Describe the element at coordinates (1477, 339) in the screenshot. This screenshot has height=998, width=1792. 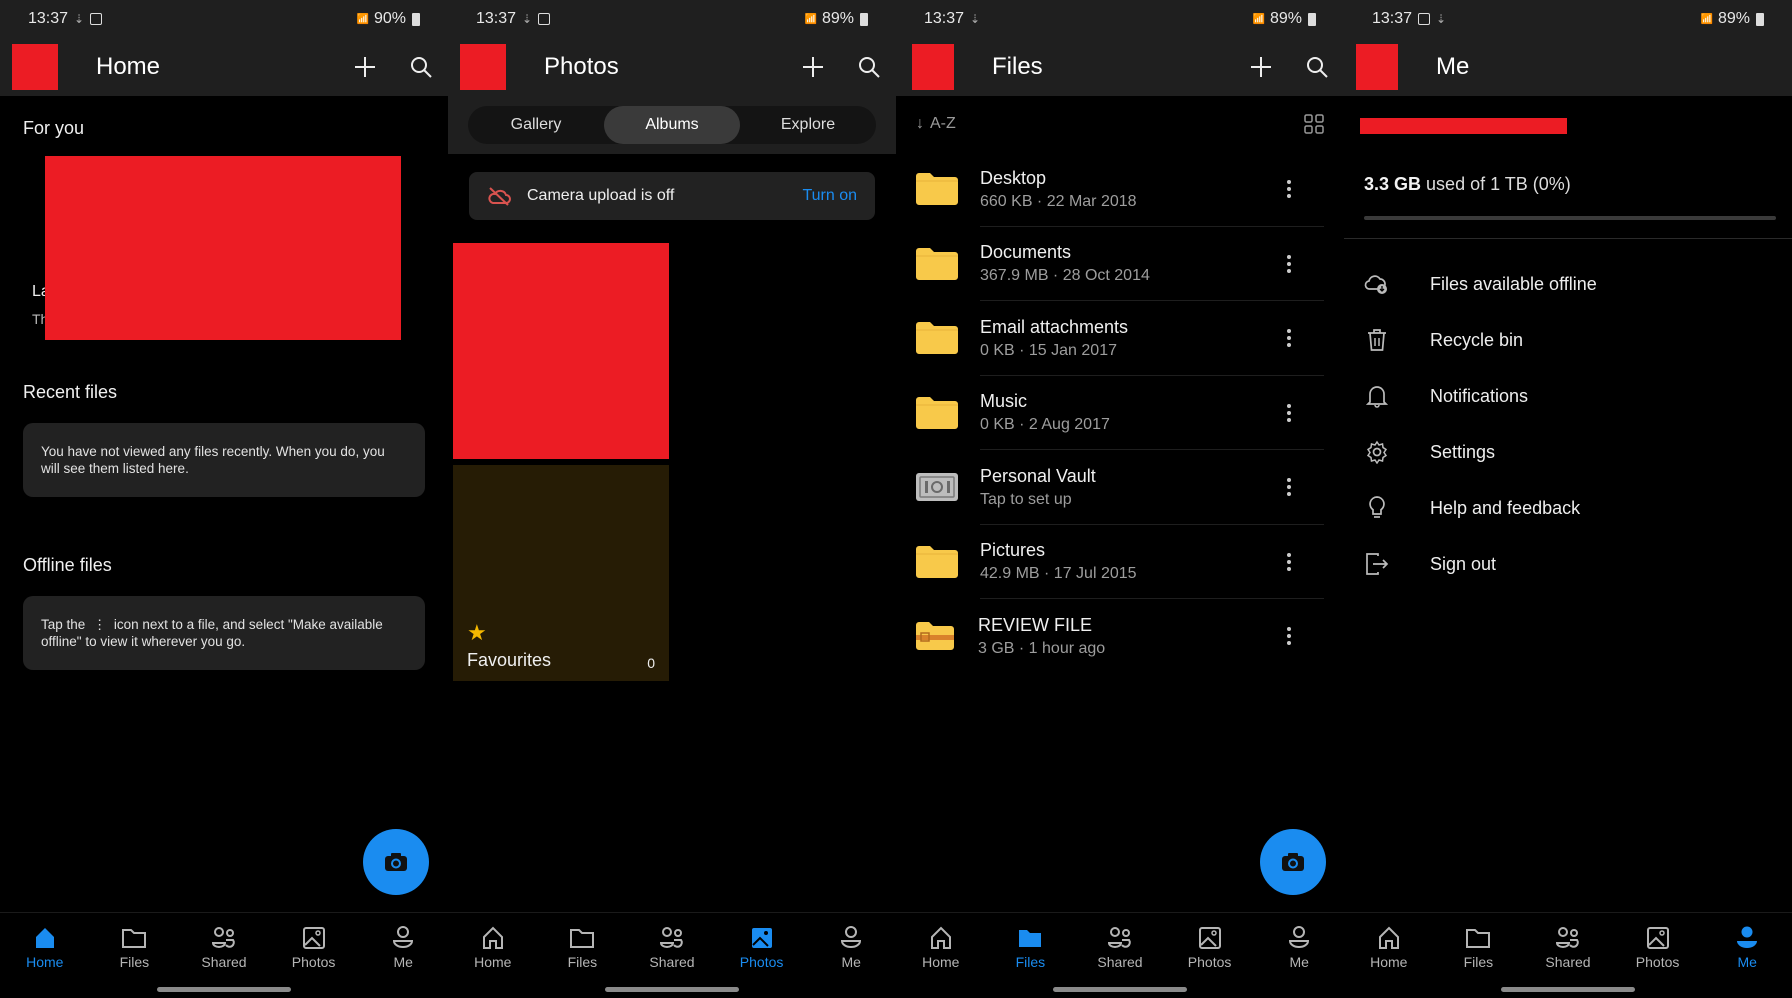
I see `menu-label: Recycle bin` at that location.